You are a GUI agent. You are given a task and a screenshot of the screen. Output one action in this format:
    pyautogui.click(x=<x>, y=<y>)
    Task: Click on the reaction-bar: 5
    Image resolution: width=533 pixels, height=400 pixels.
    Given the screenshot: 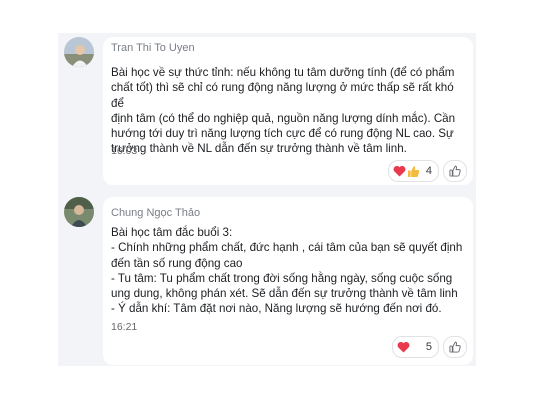 What is the action you would take?
    pyautogui.click(x=429, y=347)
    